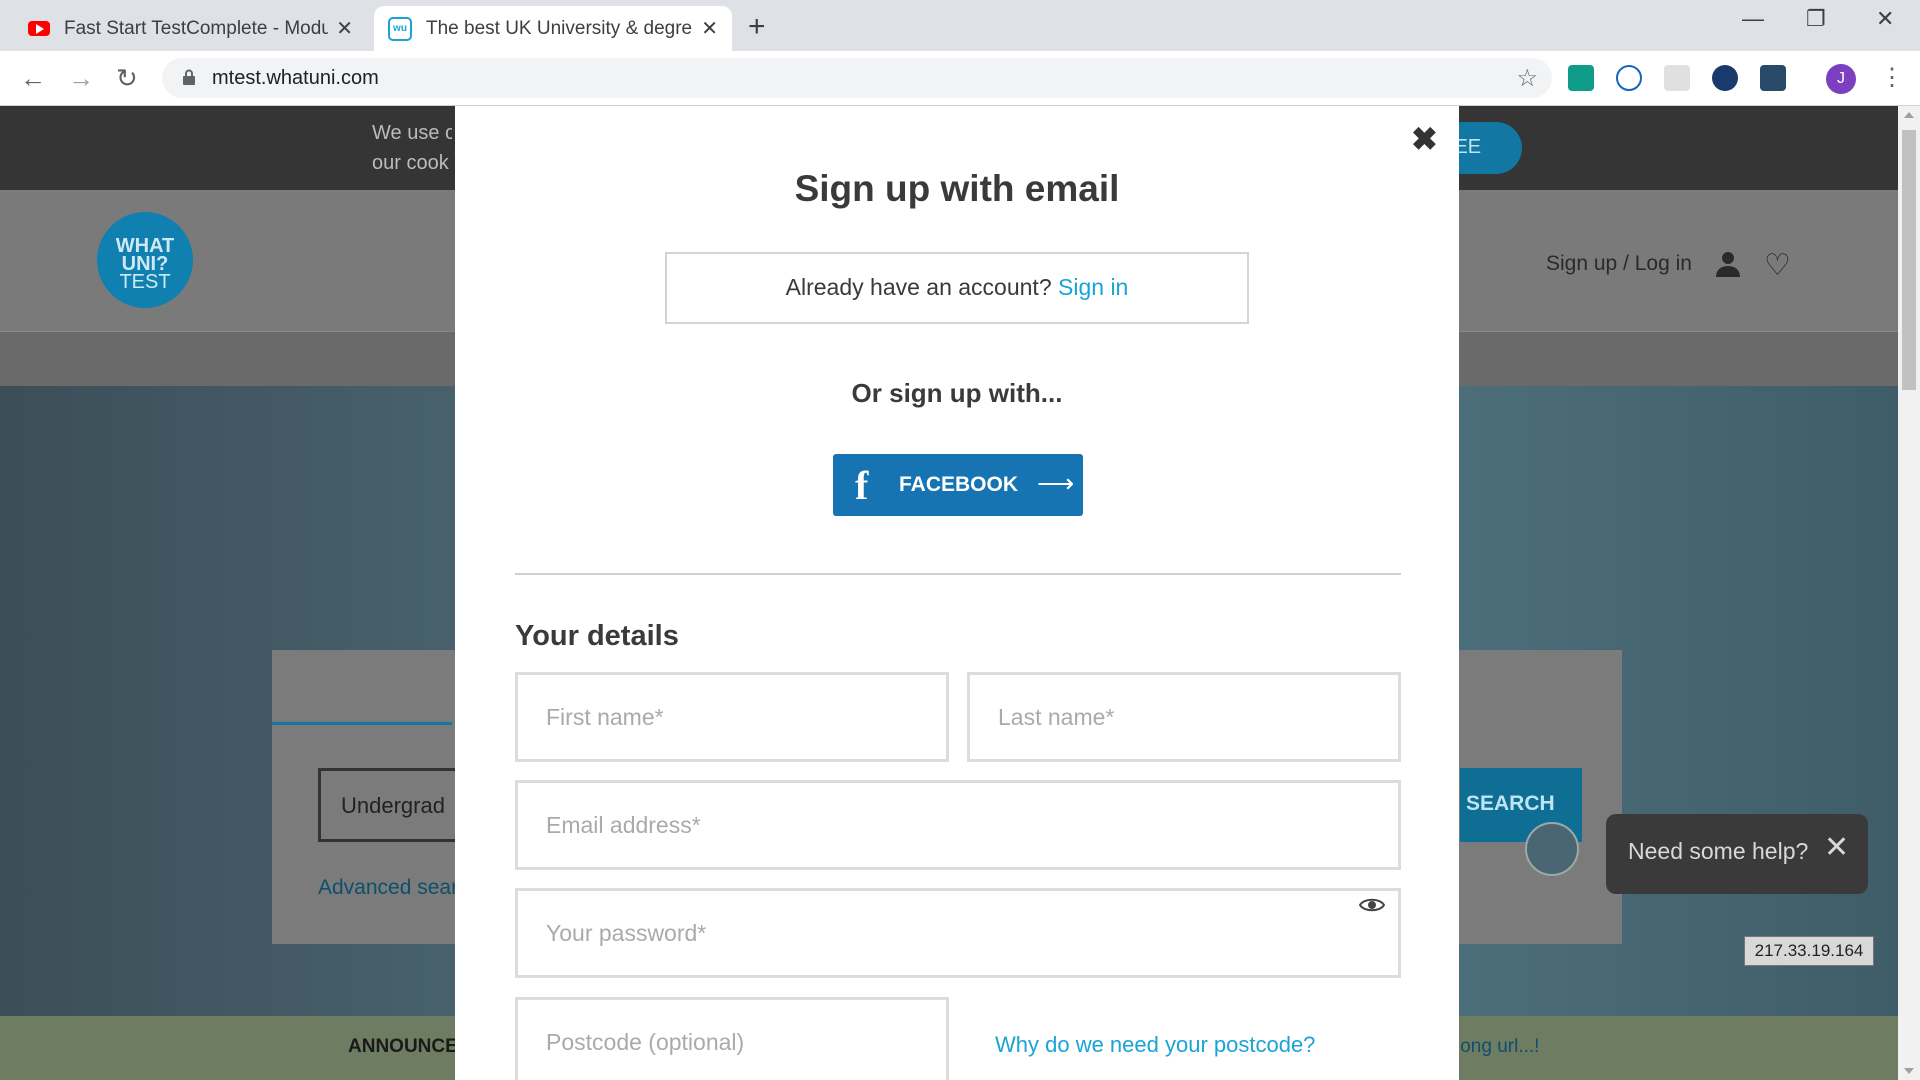 Image resolution: width=1920 pixels, height=1080 pixels. What do you see at coordinates (1093, 287) in the screenshot?
I see `sign-in-link: Sign in` at bounding box center [1093, 287].